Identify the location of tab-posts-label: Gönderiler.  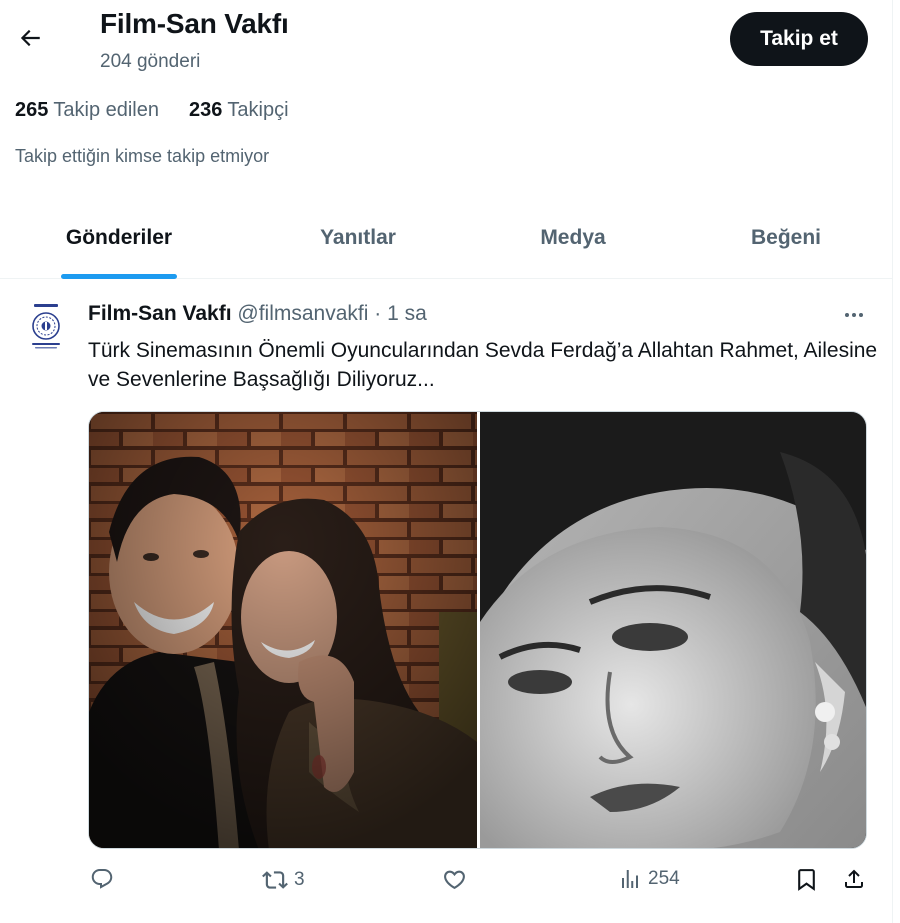
(119, 237).